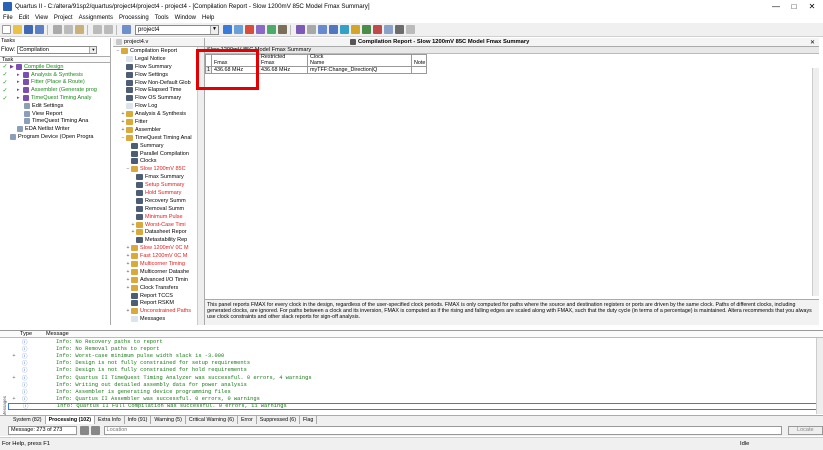  Describe the element at coordinates (355, 29) in the screenshot. I see `report-icon` at that location.